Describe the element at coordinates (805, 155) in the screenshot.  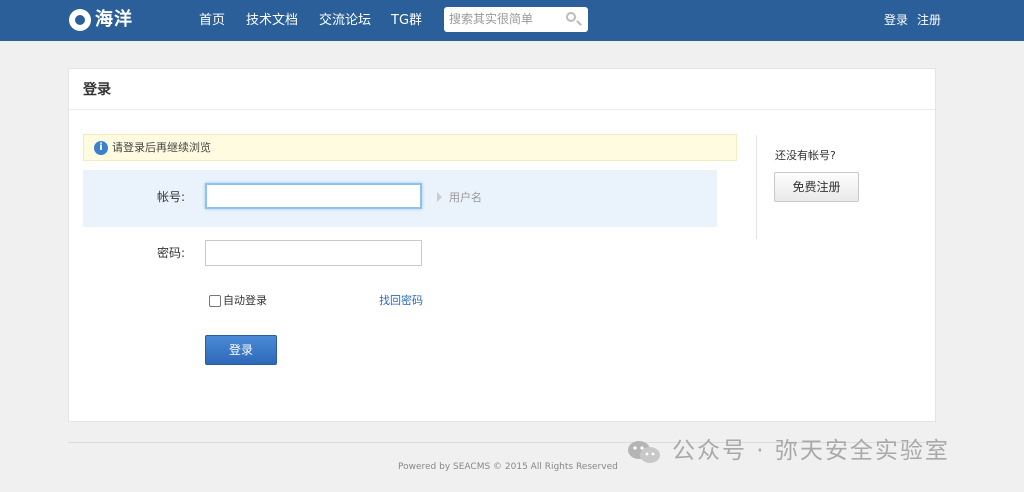
I see `no-account-text: 还没有帐号?` at that location.